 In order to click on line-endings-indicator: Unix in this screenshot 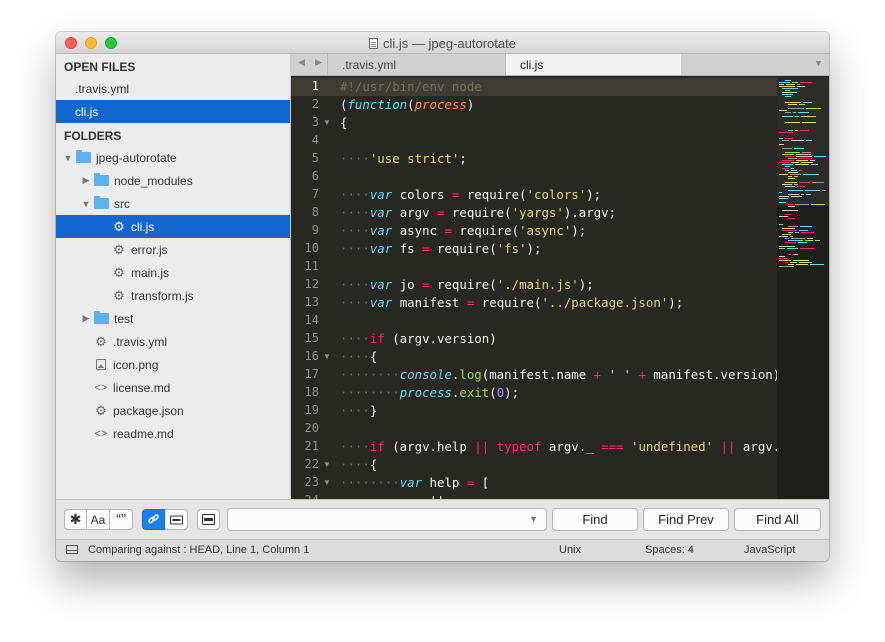, I will do `click(570, 550)`.